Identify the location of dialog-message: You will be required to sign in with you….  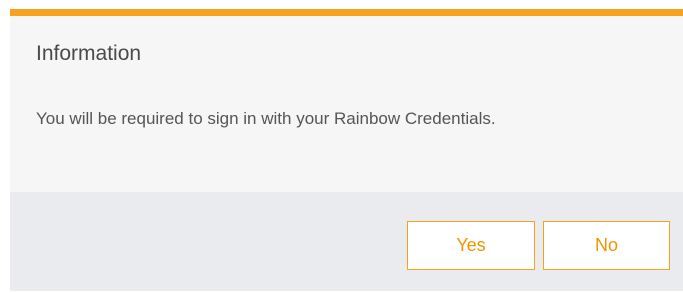
(266, 118).